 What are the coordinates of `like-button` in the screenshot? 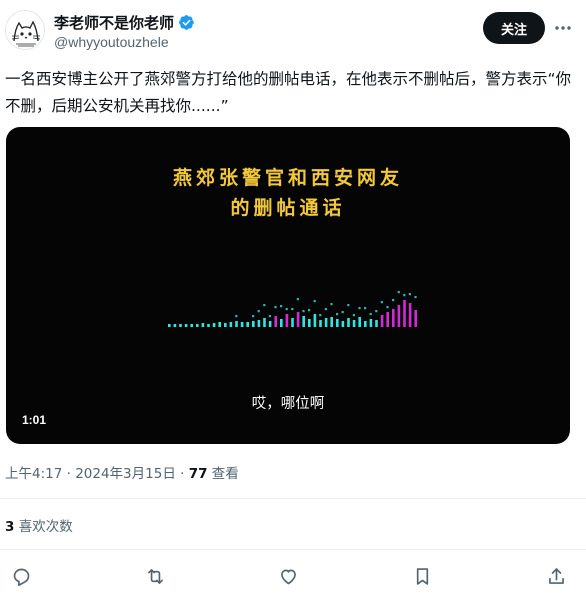 It's located at (288, 576).